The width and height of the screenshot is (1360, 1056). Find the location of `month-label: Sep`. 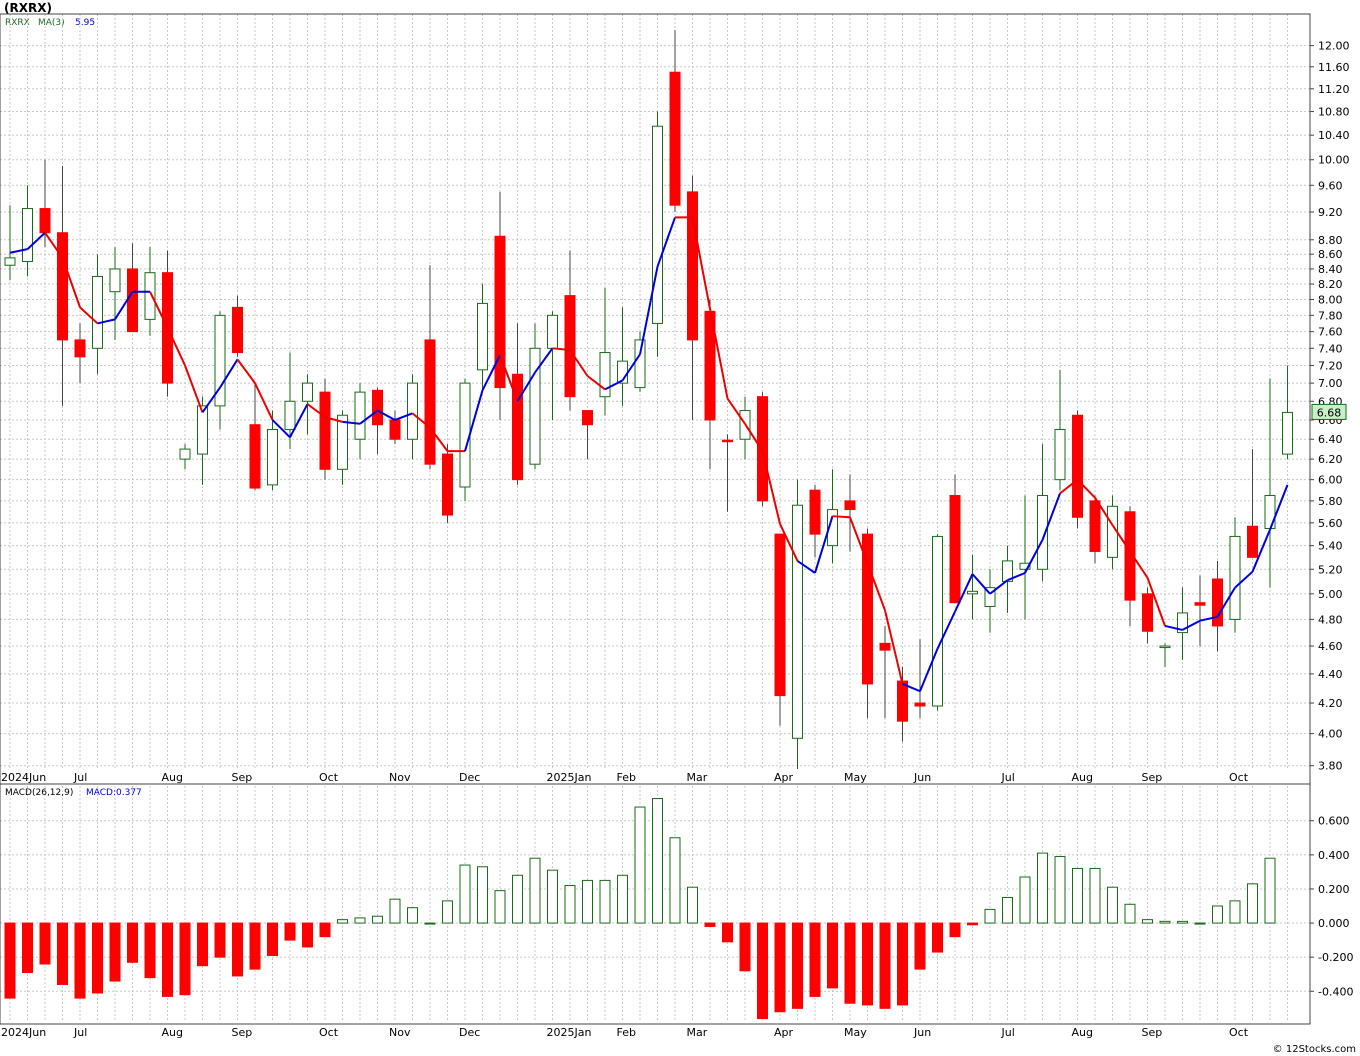

month-label: Sep is located at coordinates (1152, 777).